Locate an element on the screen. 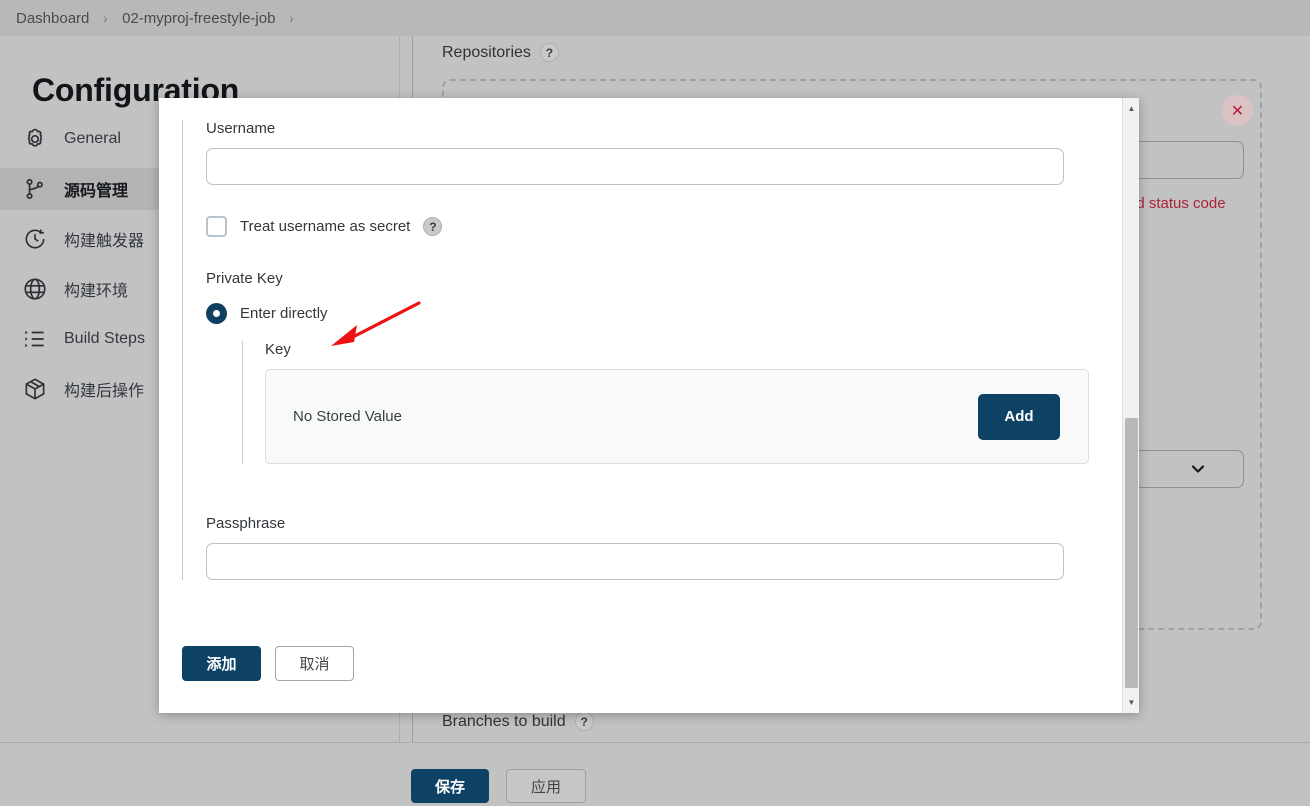  gear-icon is located at coordinates (35, 139).